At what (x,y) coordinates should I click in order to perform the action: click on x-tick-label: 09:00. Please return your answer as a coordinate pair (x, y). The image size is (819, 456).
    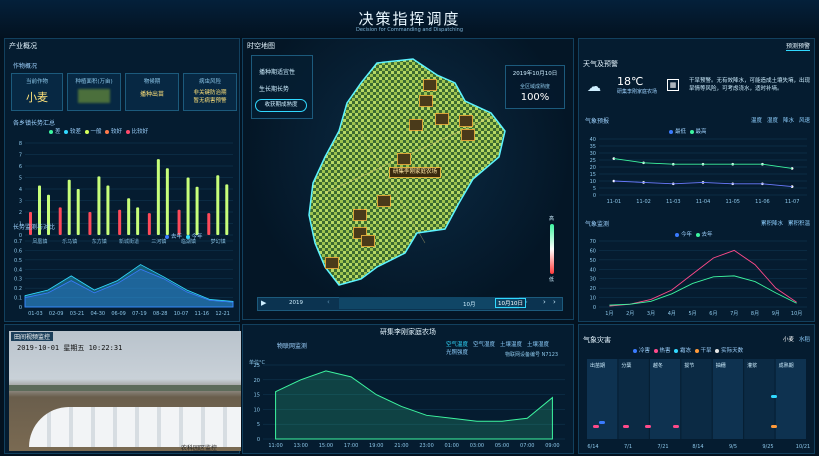
    Looking at the image, I should click on (552, 446).